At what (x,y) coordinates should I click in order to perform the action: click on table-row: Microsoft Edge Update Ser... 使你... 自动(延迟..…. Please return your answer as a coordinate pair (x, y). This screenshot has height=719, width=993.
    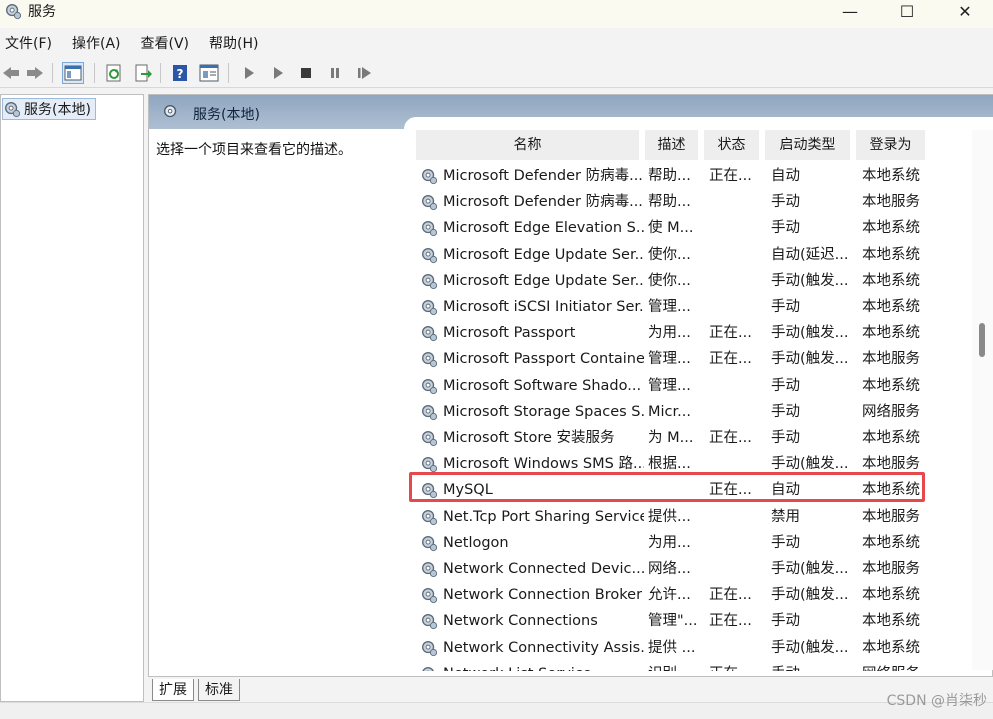
    Looking at the image, I should click on (695, 255).